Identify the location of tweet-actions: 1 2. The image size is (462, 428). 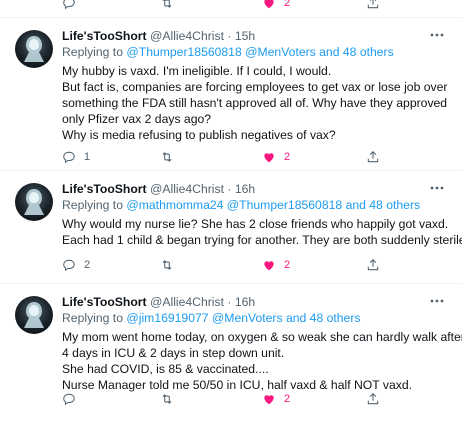
(227, 157).